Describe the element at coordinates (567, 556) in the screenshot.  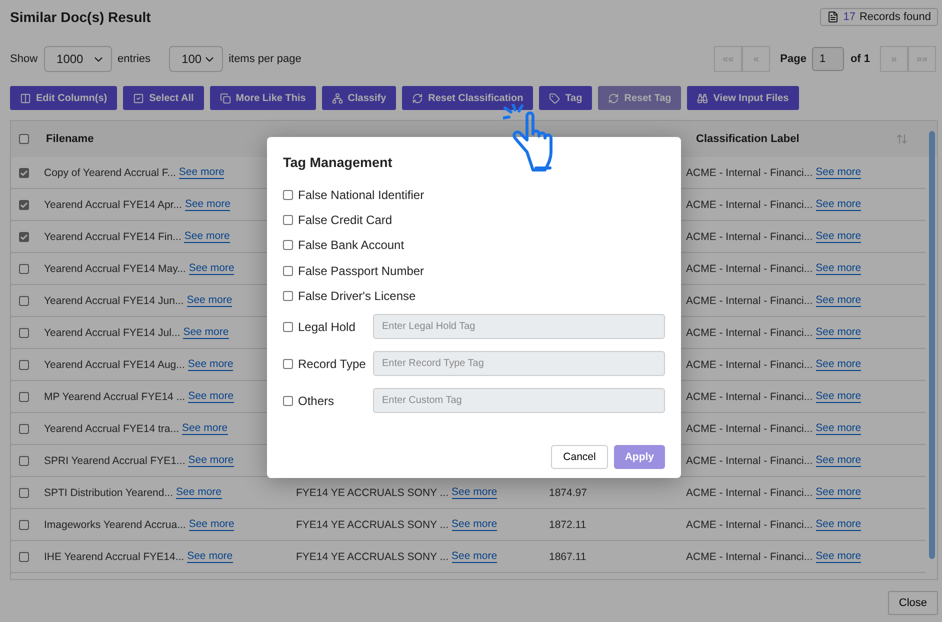
I see `table-cell: 1867.11` at that location.